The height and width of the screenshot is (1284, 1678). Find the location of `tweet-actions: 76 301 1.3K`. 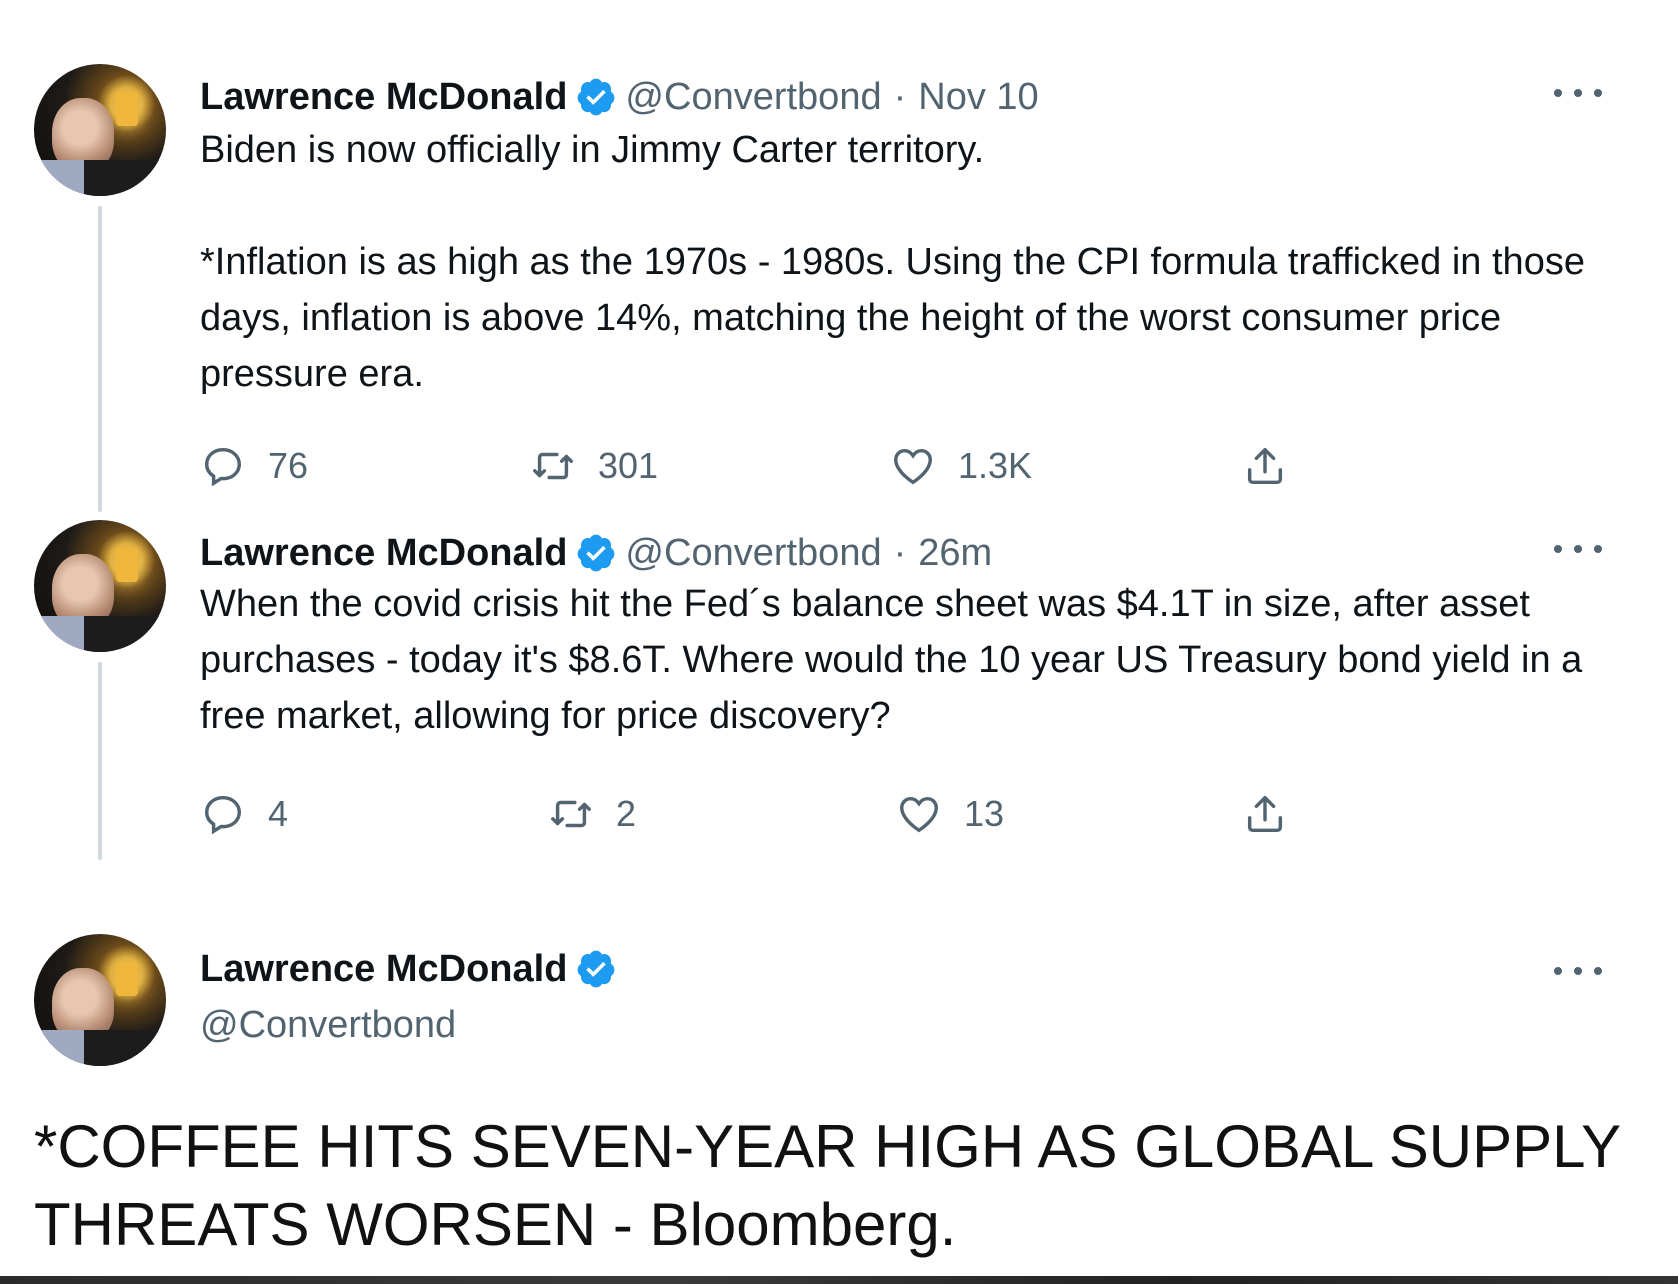

tweet-actions: 76 301 1.3K is located at coordinates (800, 466).